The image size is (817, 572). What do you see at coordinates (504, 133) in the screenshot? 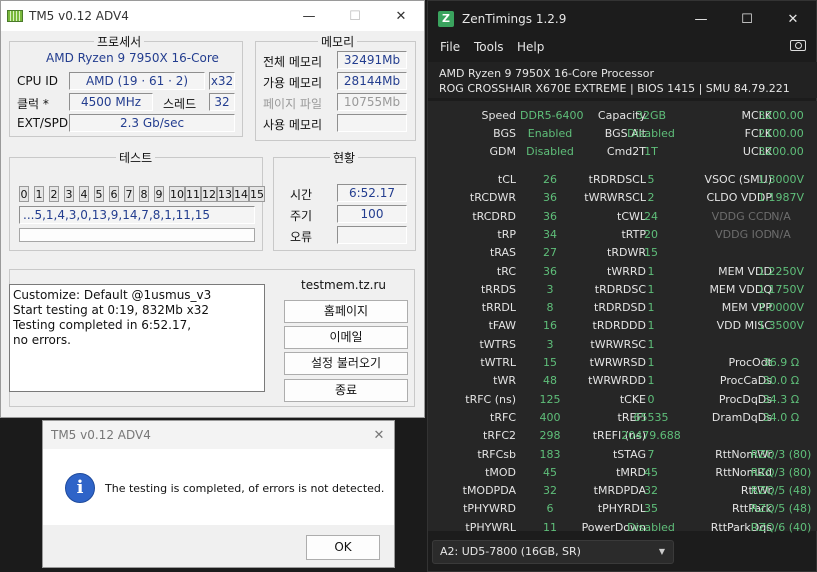
I see `timing-label: BGS` at bounding box center [504, 133].